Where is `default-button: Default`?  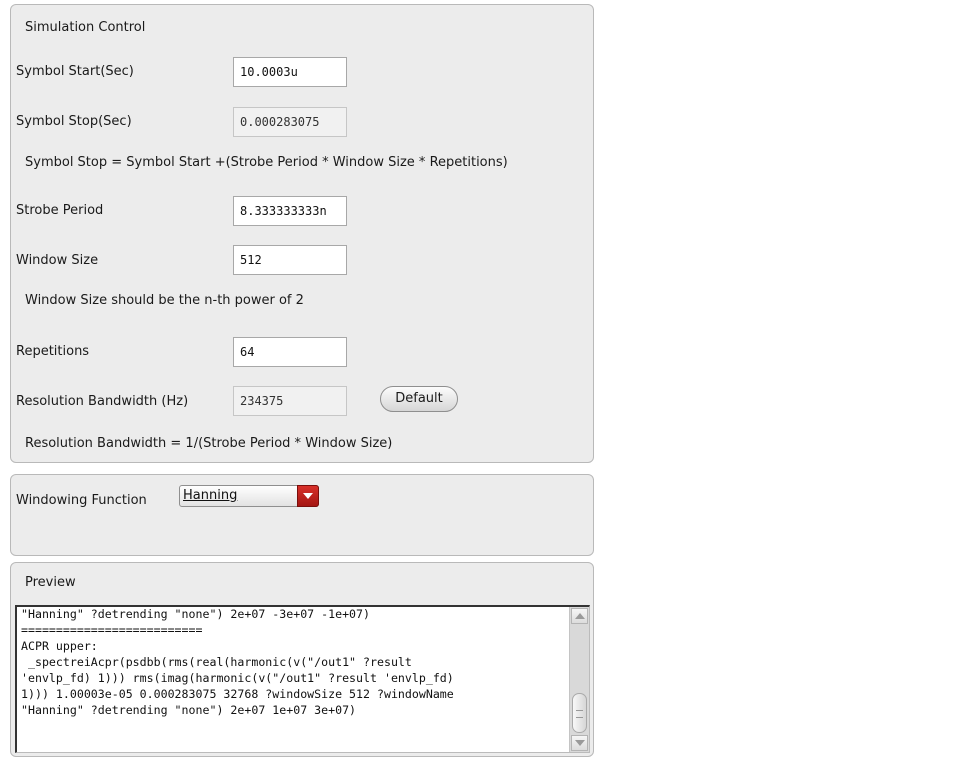 default-button: Default is located at coordinates (419, 399).